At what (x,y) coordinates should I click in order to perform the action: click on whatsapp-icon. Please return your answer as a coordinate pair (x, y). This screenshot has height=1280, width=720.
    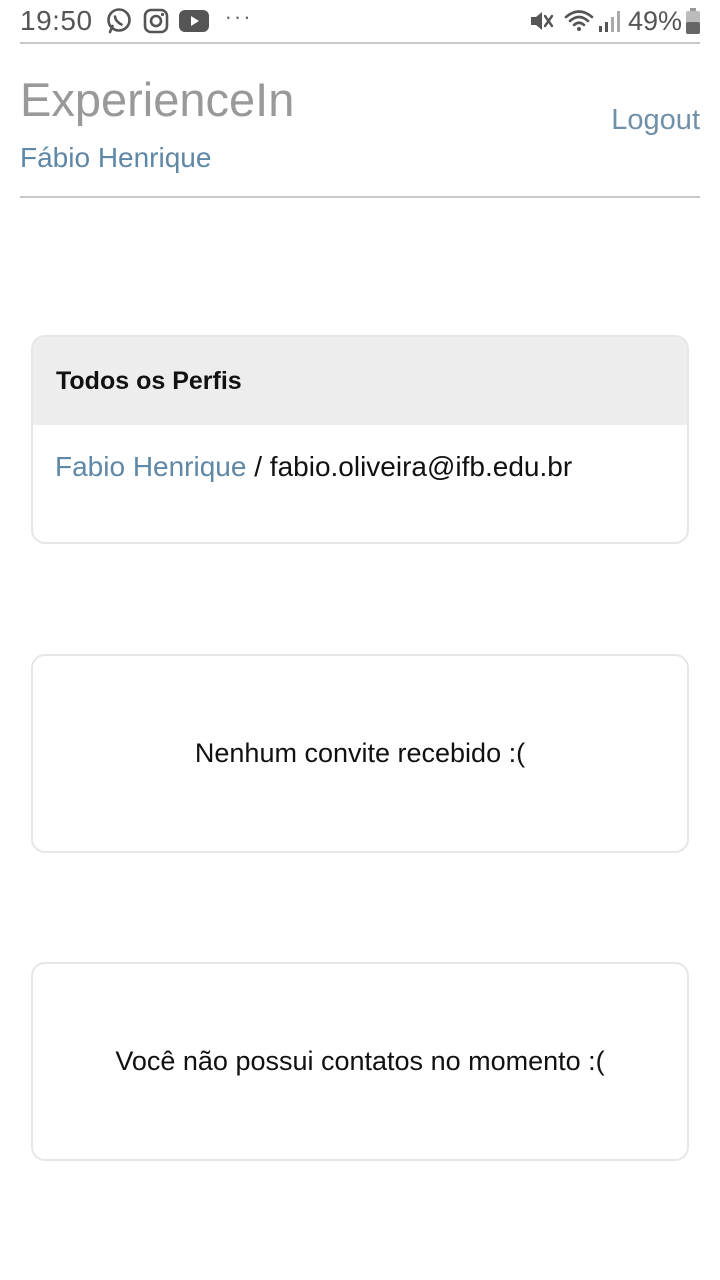
    Looking at the image, I should click on (119, 21).